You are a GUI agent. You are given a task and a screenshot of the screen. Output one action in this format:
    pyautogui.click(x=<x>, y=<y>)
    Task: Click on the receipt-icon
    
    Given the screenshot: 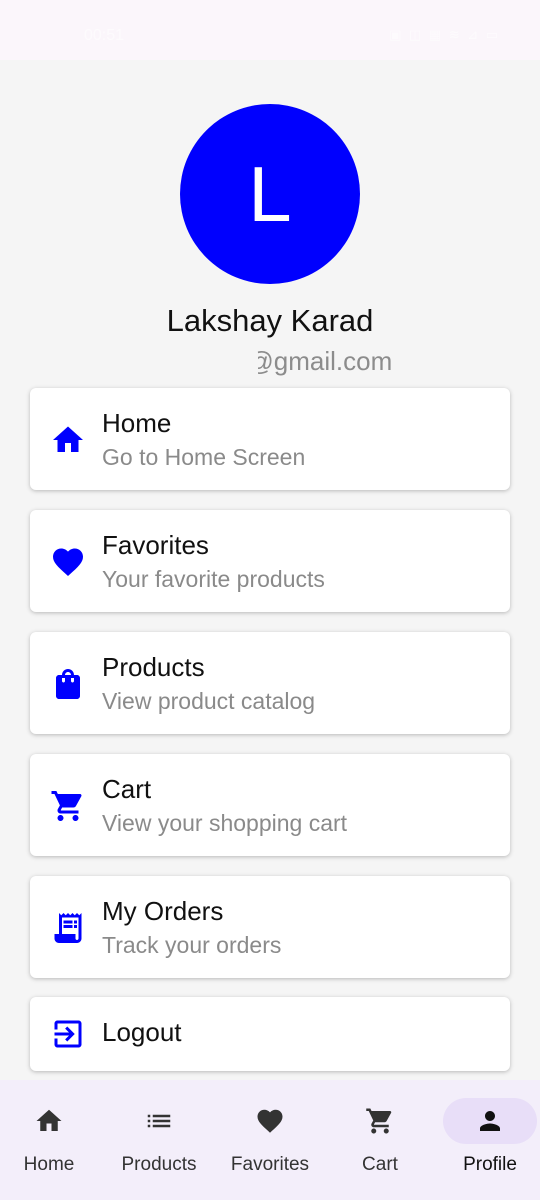 What is the action you would take?
    pyautogui.click(x=68, y=928)
    